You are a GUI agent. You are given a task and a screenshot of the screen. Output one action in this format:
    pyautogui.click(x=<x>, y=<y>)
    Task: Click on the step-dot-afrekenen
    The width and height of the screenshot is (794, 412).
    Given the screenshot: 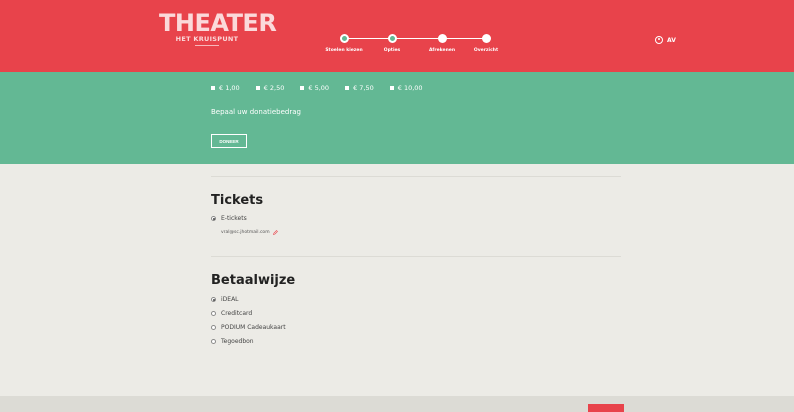 What is the action you would take?
    pyautogui.click(x=442, y=38)
    